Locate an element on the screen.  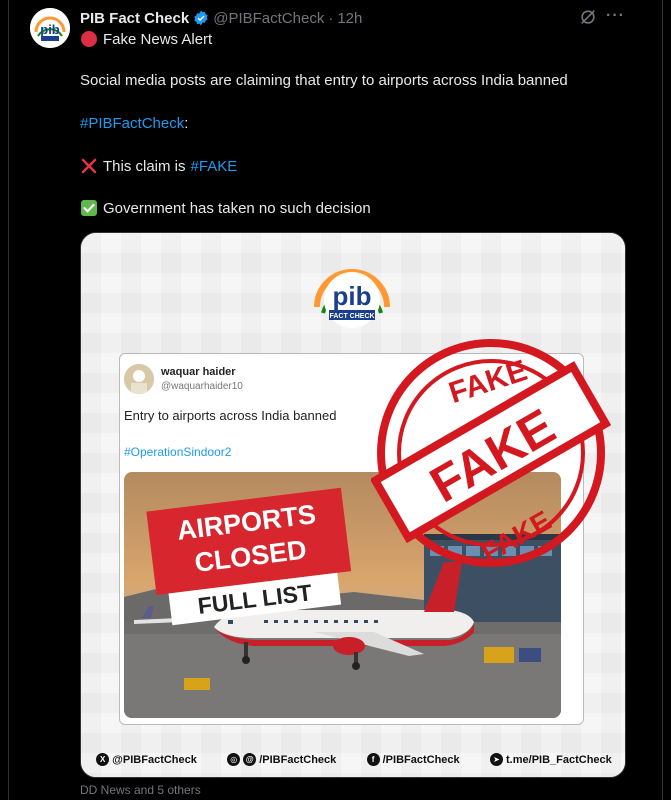
threads-icon: @ is located at coordinates (250, 759).